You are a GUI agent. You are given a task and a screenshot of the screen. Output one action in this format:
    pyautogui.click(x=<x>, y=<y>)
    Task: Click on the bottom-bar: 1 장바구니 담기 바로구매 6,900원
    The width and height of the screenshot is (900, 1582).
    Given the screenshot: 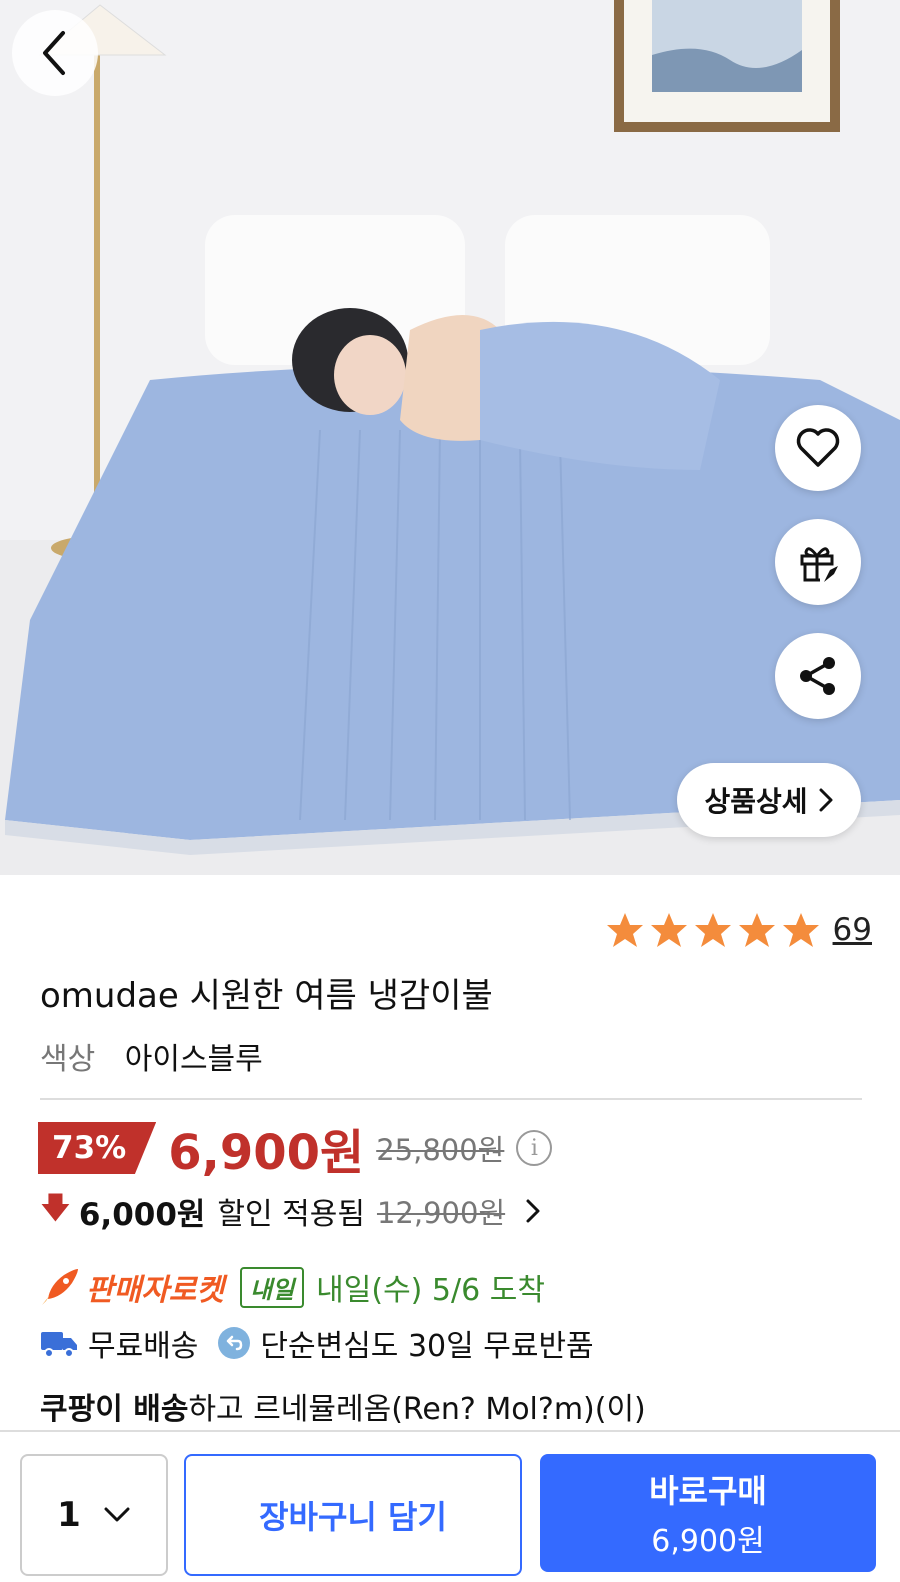 What is the action you would take?
    pyautogui.click(x=450, y=1506)
    